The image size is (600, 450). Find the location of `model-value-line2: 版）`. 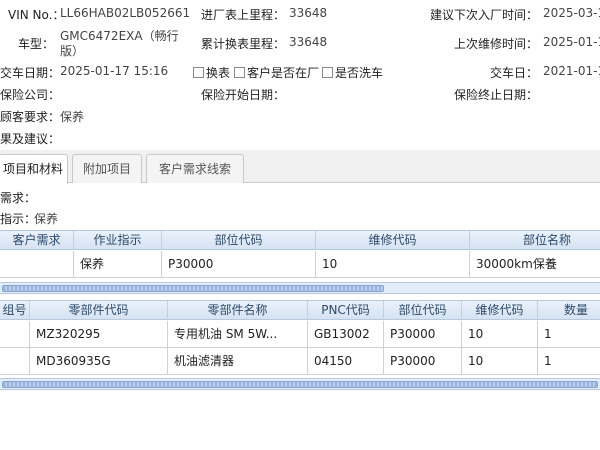

model-value-line2: 版） is located at coordinates (72, 51).